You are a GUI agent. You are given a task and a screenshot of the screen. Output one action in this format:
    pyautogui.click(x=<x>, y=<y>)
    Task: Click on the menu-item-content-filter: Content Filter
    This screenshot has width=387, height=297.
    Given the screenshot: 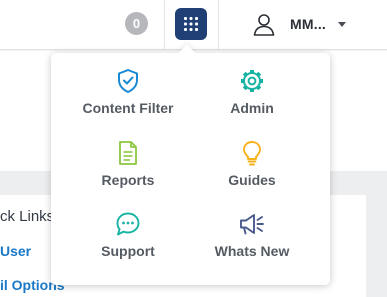 What is the action you would take?
    pyautogui.click(x=128, y=97)
    